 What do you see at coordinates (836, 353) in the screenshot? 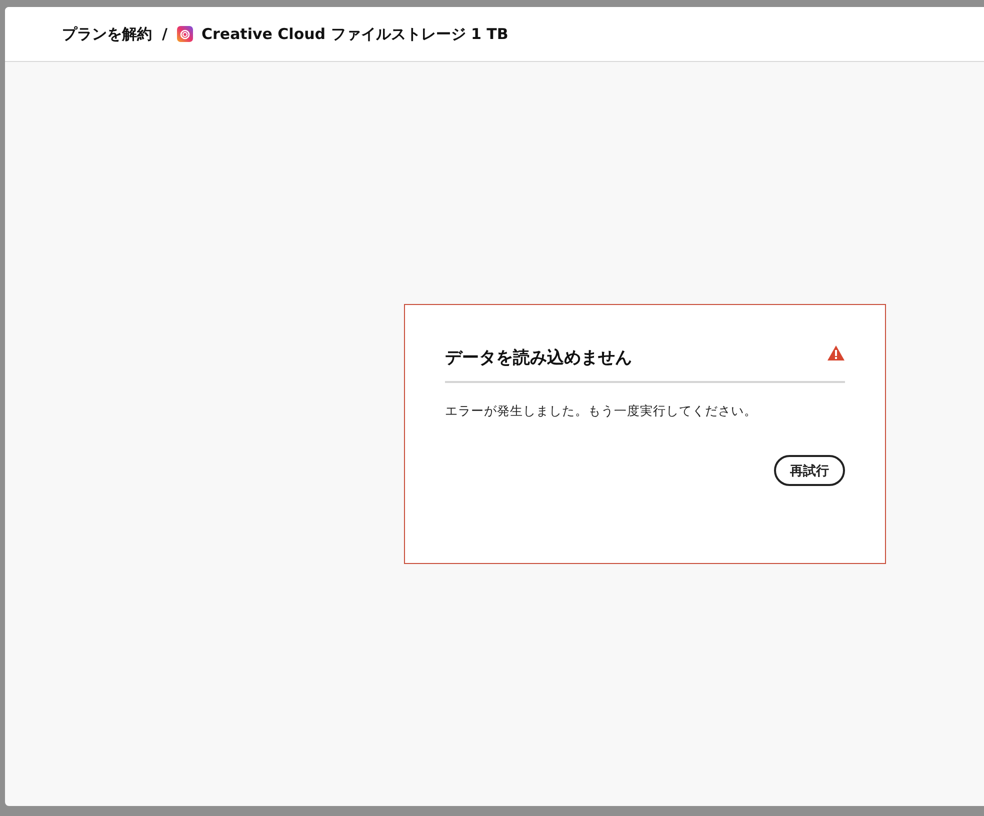
I see `warning-icon` at bounding box center [836, 353].